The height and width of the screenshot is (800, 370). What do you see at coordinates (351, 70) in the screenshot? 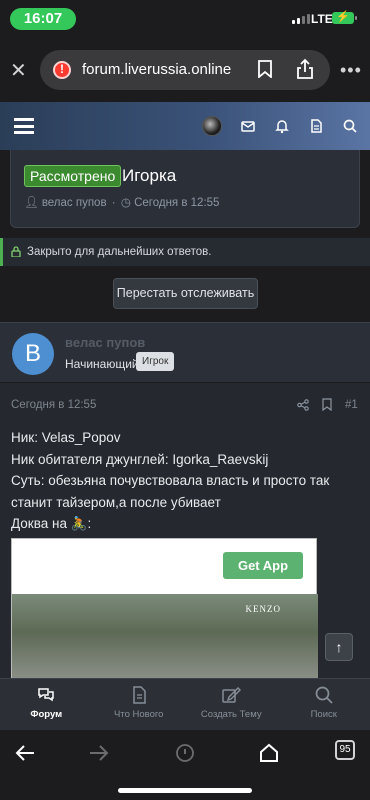
I see `more-icon: •••` at bounding box center [351, 70].